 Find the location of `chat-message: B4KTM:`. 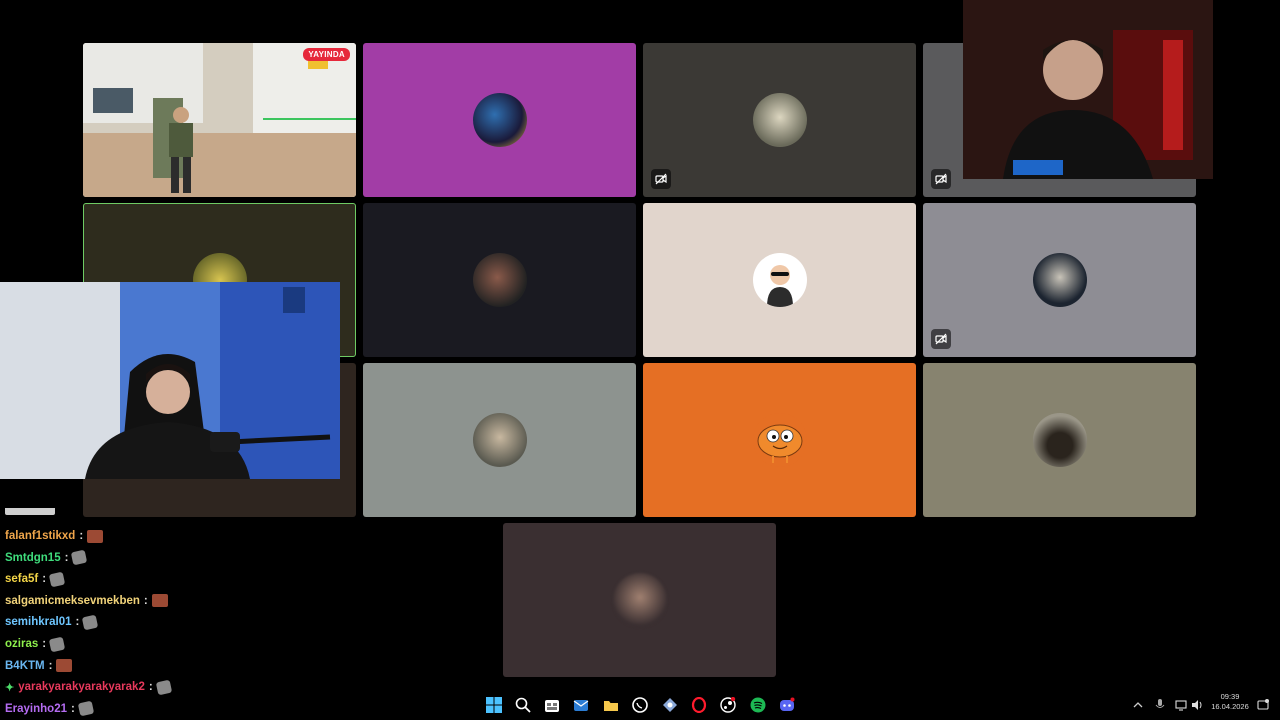

chat-message: B4KTM: is located at coordinates (39, 666).